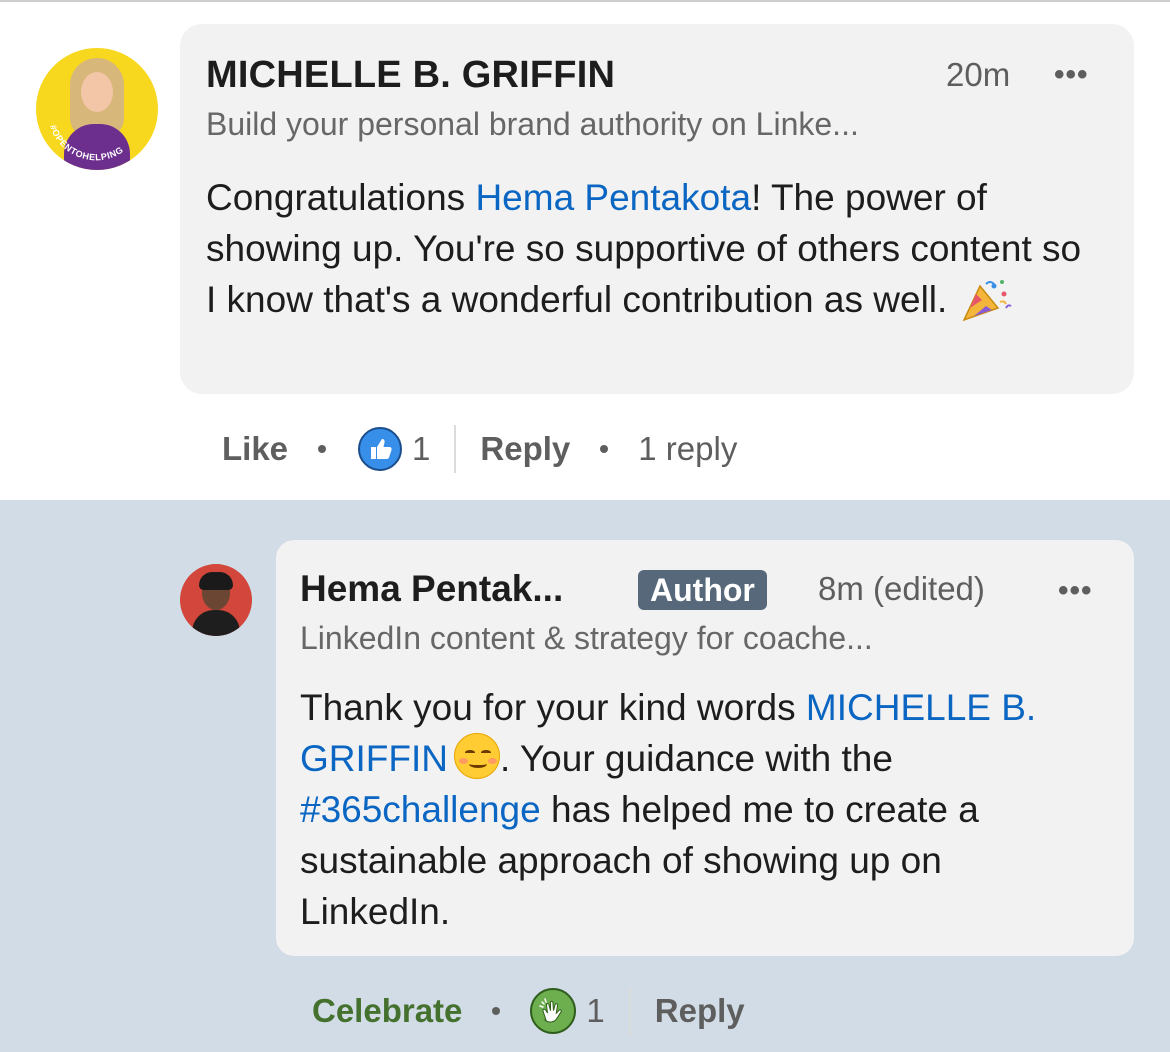  Describe the element at coordinates (978, 74) in the screenshot. I see `comment-timestamp: 20m` at that location.